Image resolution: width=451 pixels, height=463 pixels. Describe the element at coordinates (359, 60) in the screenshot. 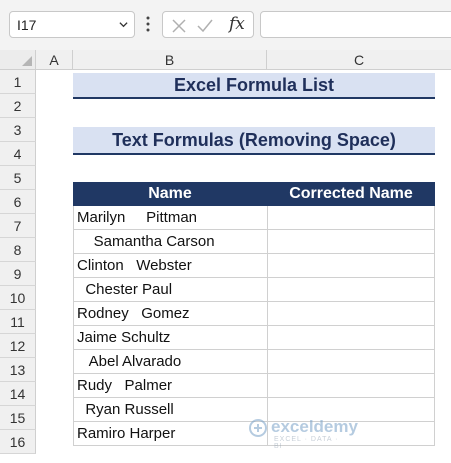

I see `column-header-c: C` at that location.